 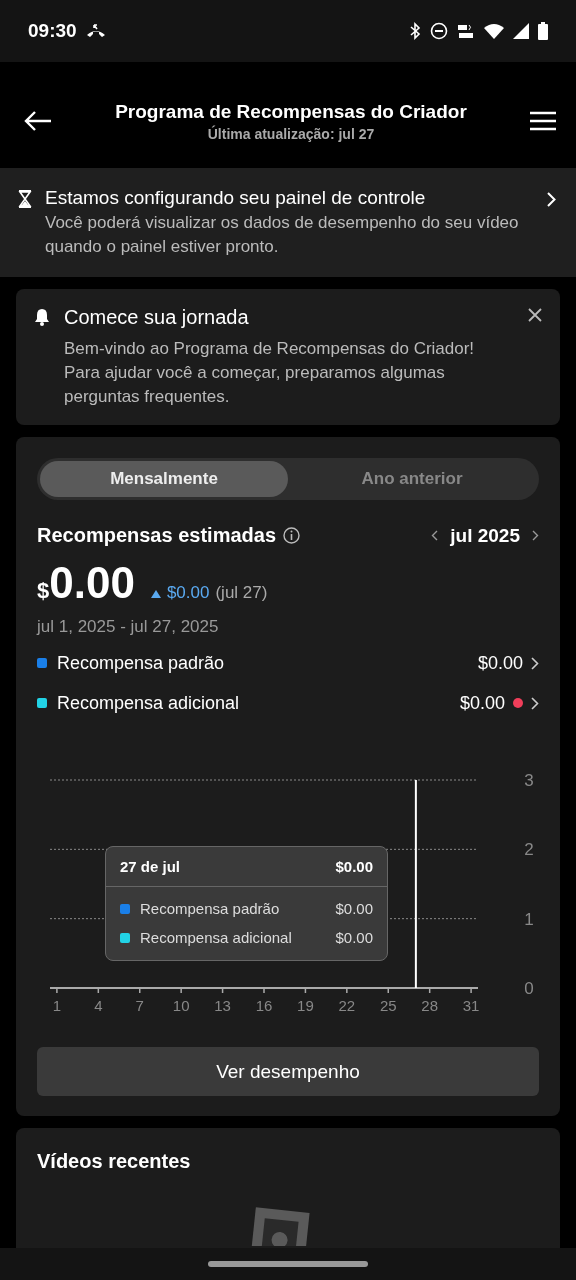 What do you see at coordinates (270, 373) in the screenshot?
I see `card-text: Bem-vindo ao Programa de Recompensas do Criador! Para ajudar você a começar, preparamos algumas perguntas frequentes.` at bounding box center [270, 373].